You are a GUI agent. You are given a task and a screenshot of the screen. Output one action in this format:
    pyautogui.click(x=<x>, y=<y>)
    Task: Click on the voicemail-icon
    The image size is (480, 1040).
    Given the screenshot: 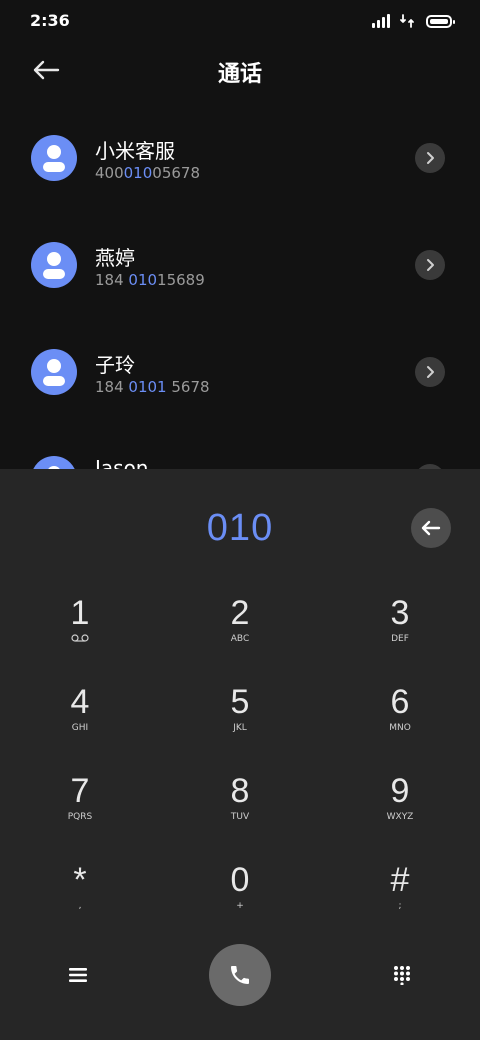 What is the action you would take?
    pyautogui.click(x=80, y=638)
    